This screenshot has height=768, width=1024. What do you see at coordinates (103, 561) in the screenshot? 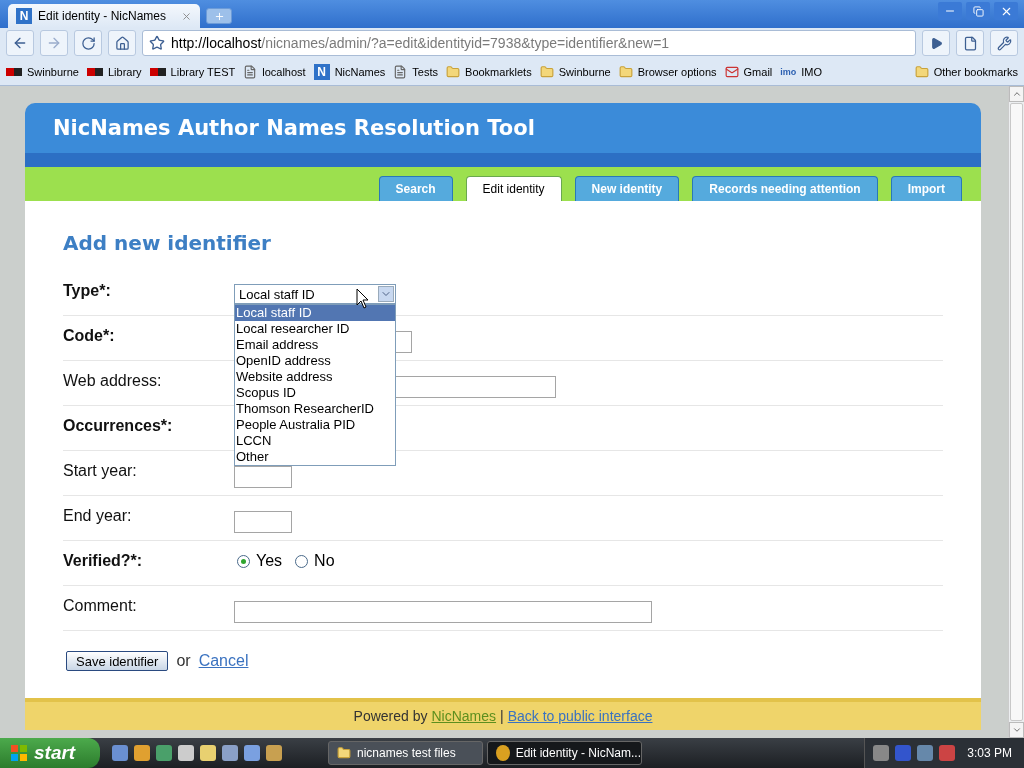
I see `field-label: Verified?*:` at bounding box center [103, 561].